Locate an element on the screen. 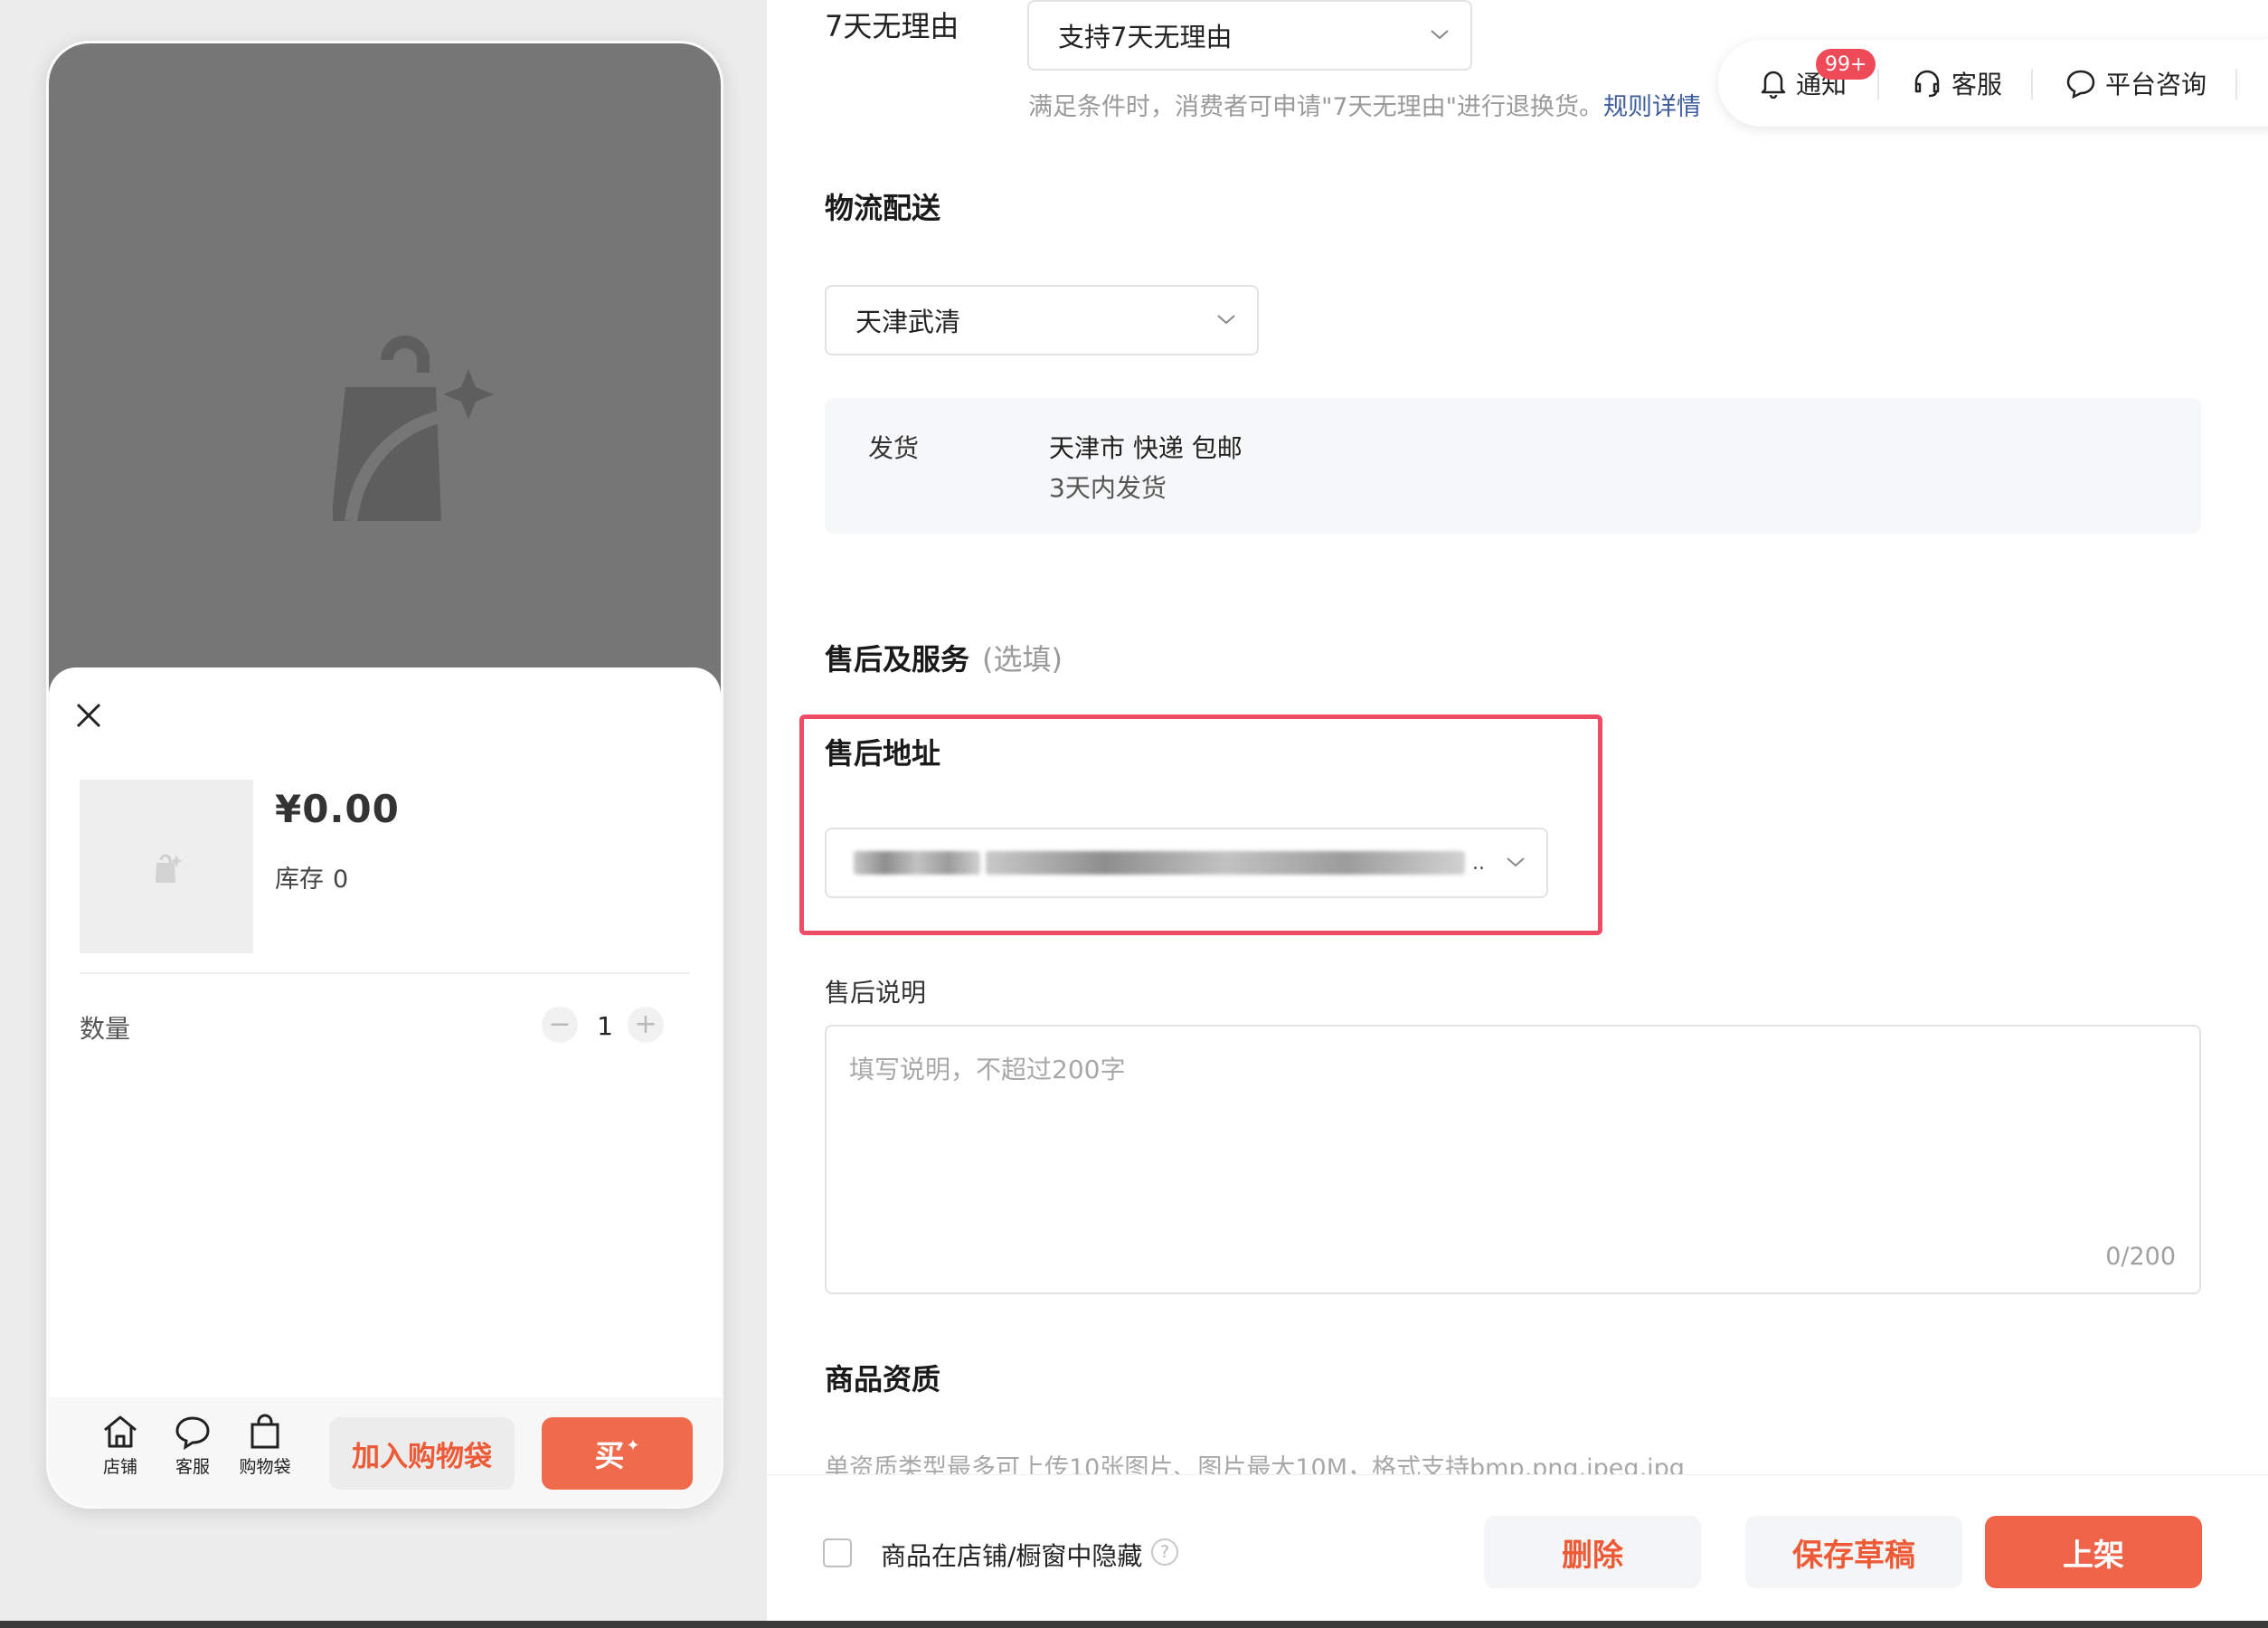  warehouse-value: 天津武清 is located at coordinates (908, 322).